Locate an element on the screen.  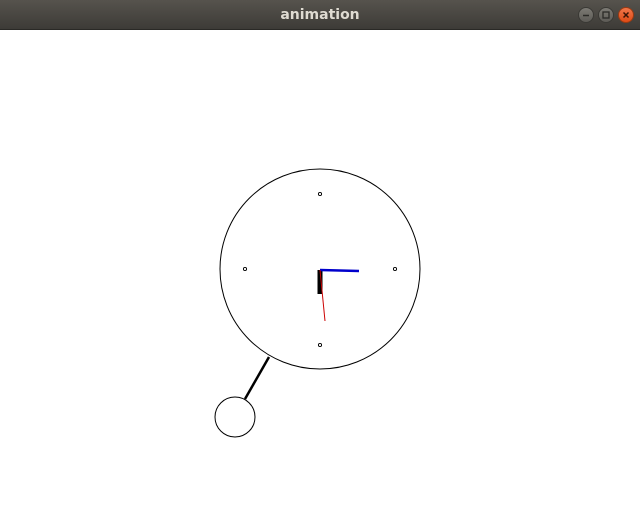
close-button is located at coordinates (626, 15).